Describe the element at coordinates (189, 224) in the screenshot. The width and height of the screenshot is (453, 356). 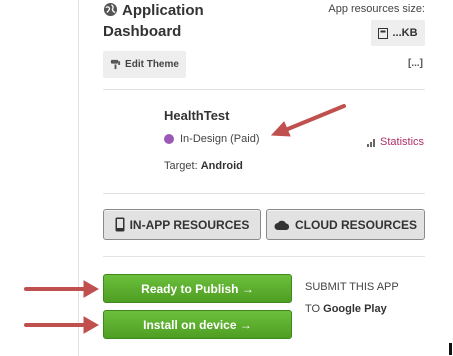
I see `in-app-resources-label: IN-APP RESOURCES` at that location.